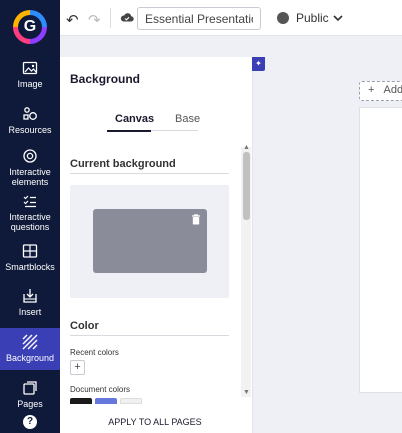 The image size is (402, 433). Describe the element at coordinates (246, 392) in the screenshot. I see `scroll-down-arrow-icon: ▼` at that location.